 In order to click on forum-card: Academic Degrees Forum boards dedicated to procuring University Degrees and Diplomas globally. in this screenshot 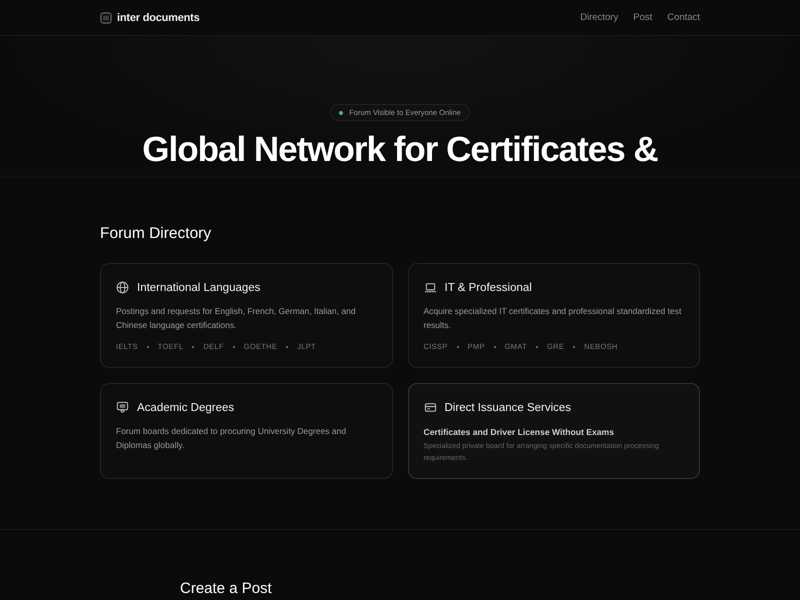, I will do `click(246, 431)`.